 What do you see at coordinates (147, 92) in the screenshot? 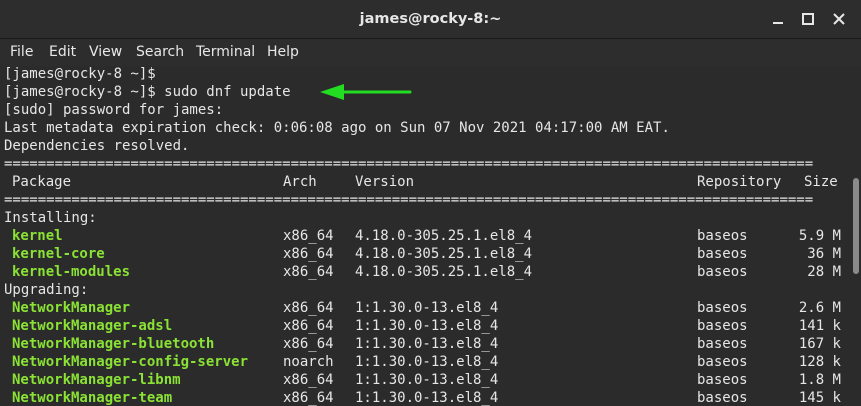
I see `terminal-line-command: [james@rocky-8 ~]$ sudo dnf update` at bounding box center [147, 92].